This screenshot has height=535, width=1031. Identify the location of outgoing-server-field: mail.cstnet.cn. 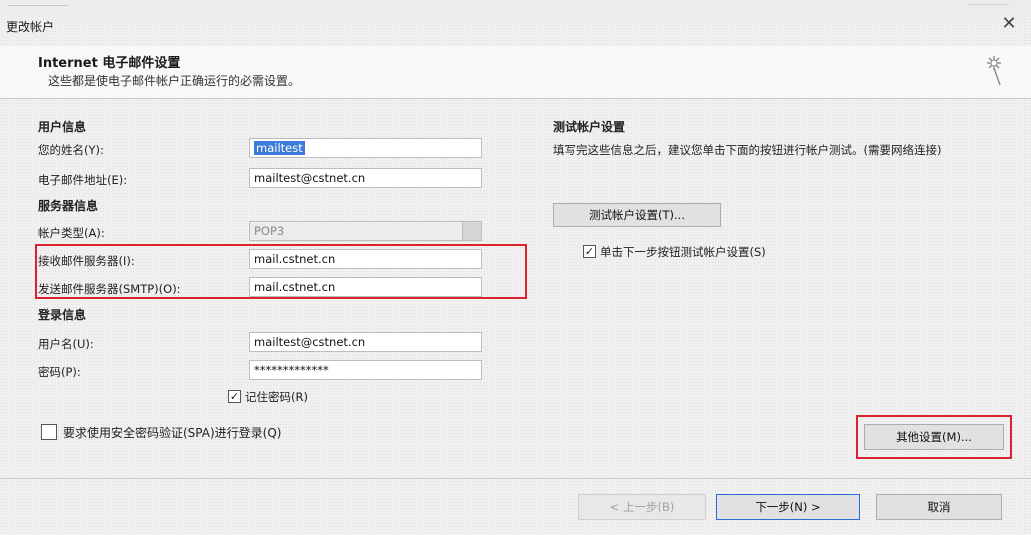
(365, 287).